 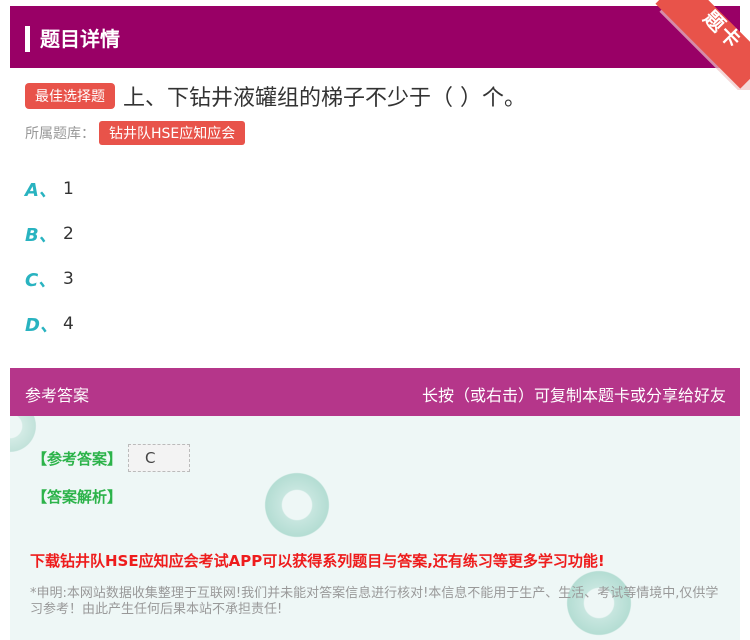 I want to click on page-title: 题目详情, so click(x=80, y=39).